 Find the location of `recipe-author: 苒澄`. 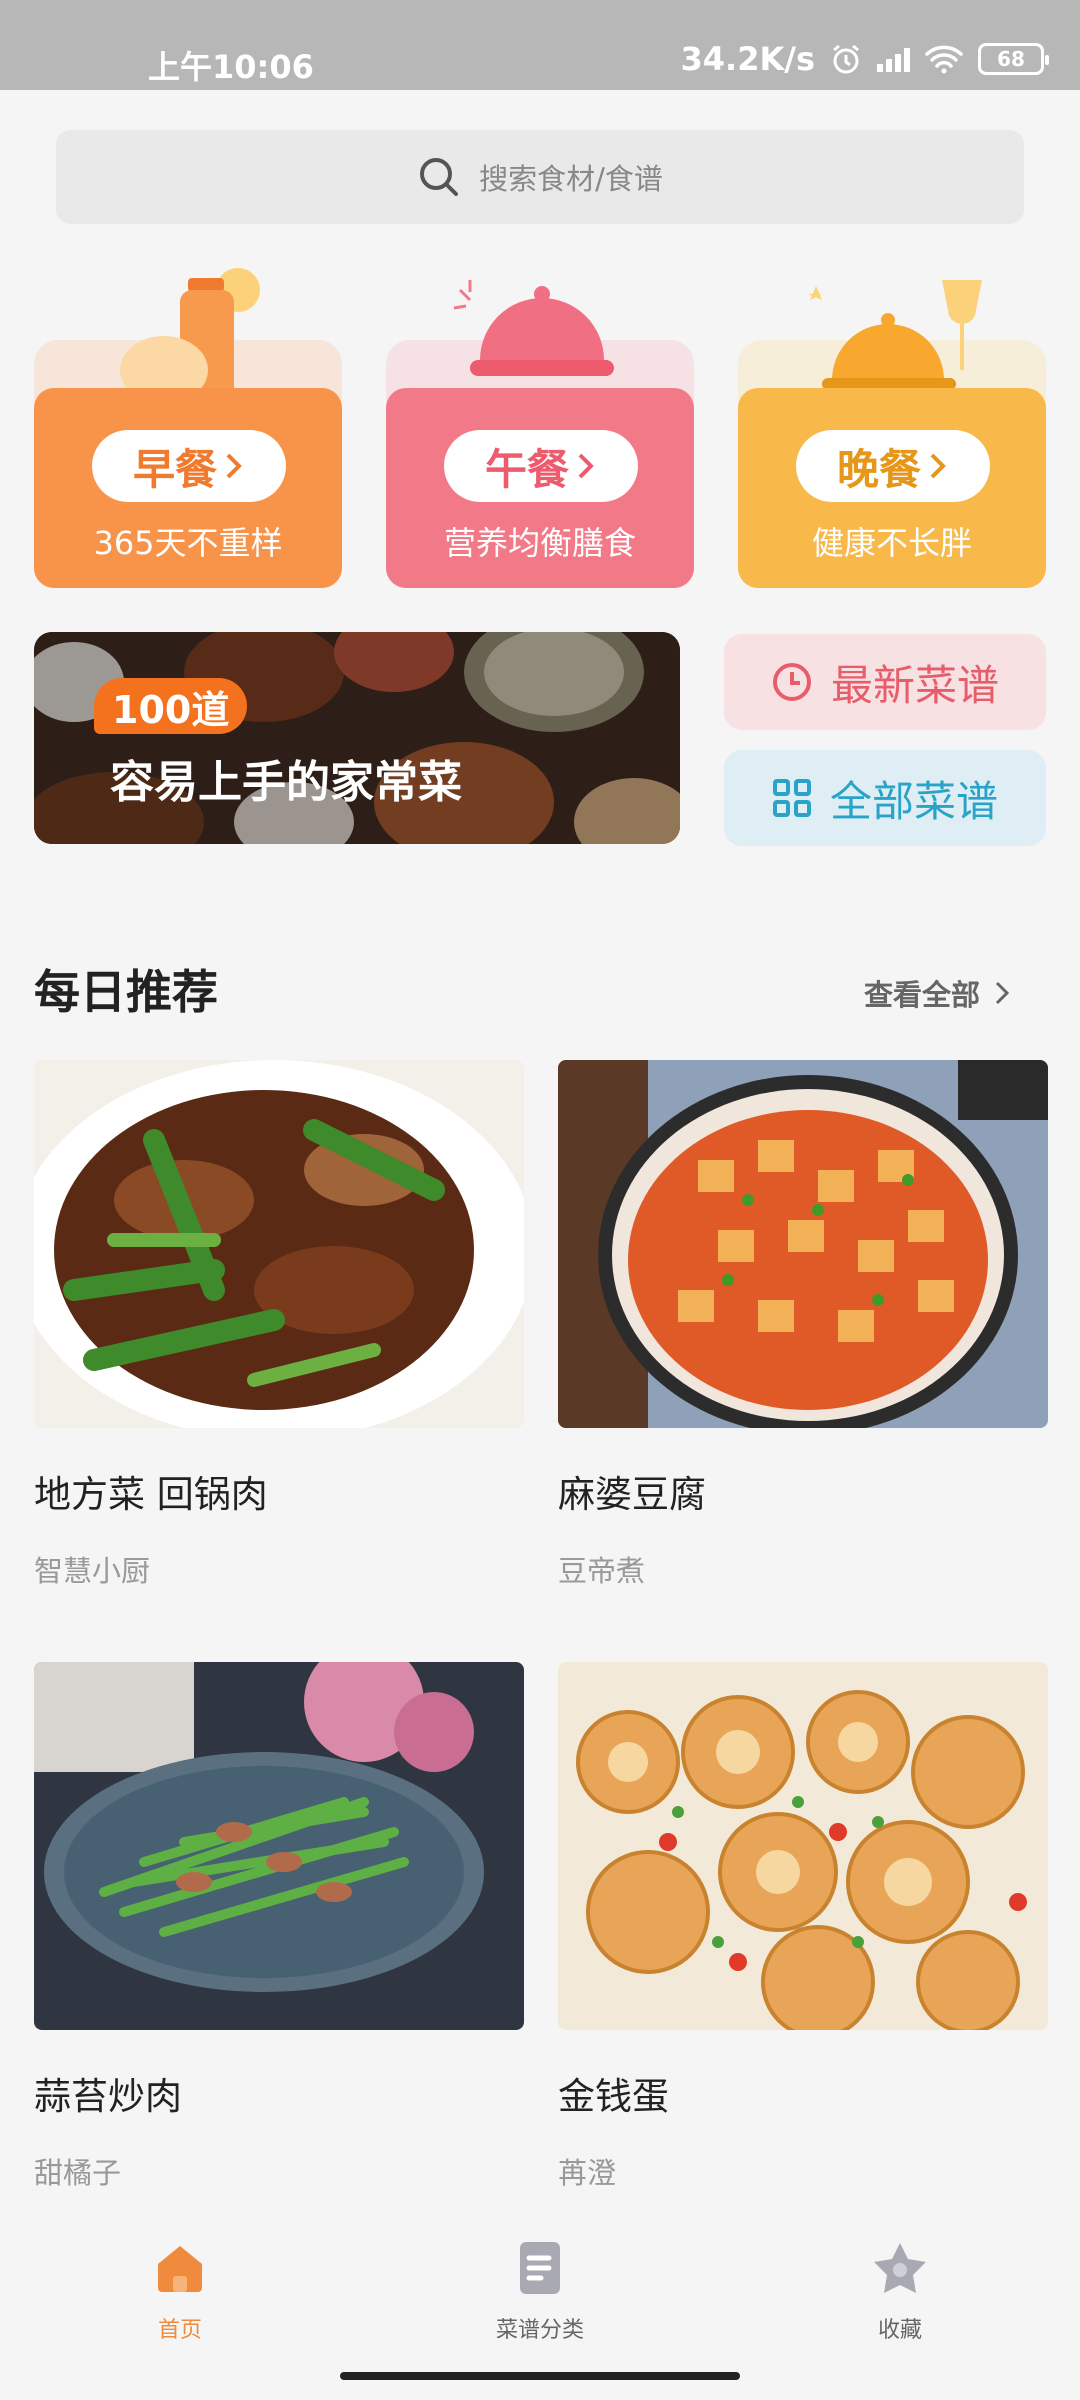

recipe-author: 苒澄 is located at coordinates (587, 2173).